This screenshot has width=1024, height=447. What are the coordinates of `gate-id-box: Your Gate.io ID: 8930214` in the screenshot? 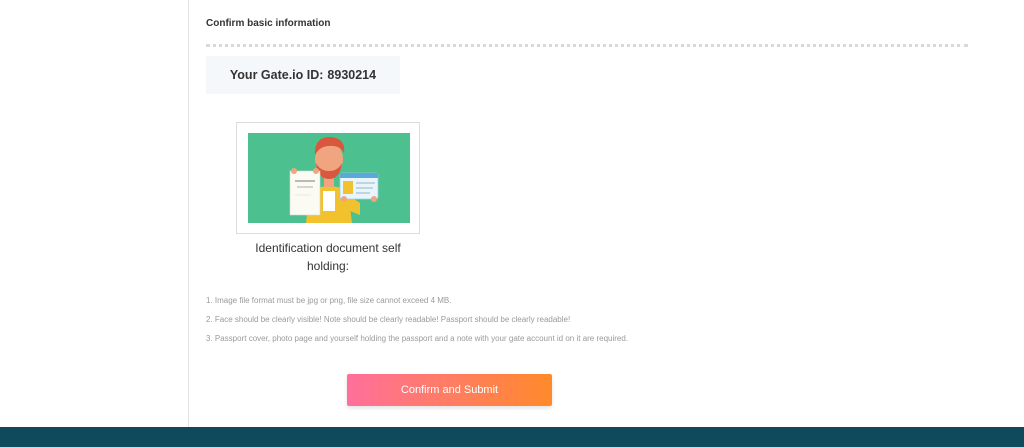 It's located at (303, 75).